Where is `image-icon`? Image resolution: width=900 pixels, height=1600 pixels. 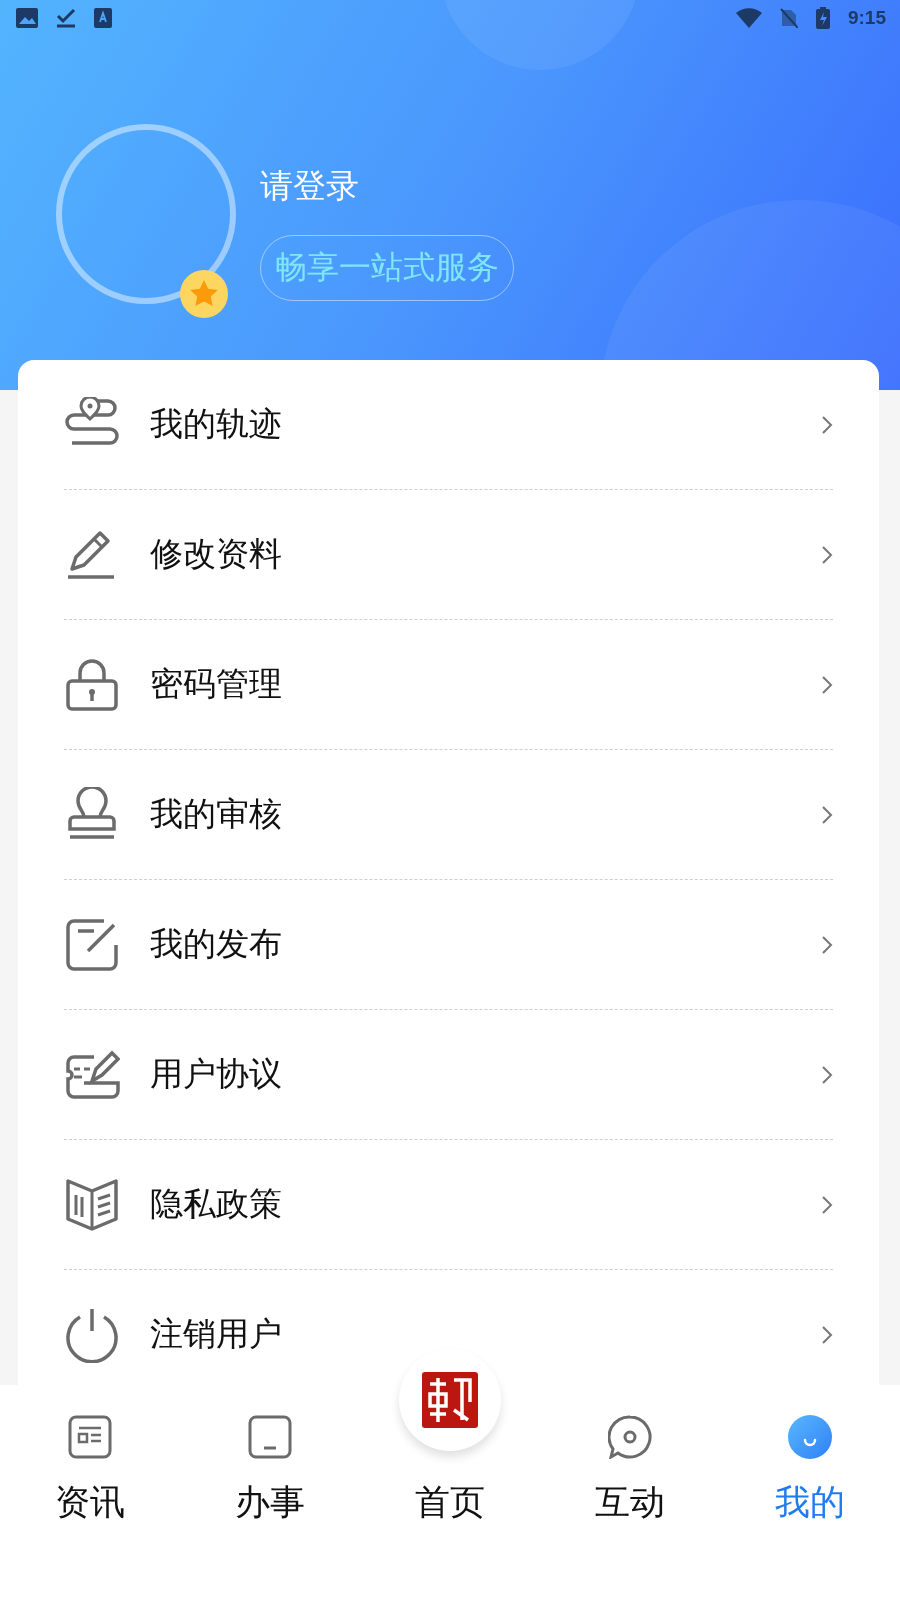
image-icon is located at coordinates (27, 18).